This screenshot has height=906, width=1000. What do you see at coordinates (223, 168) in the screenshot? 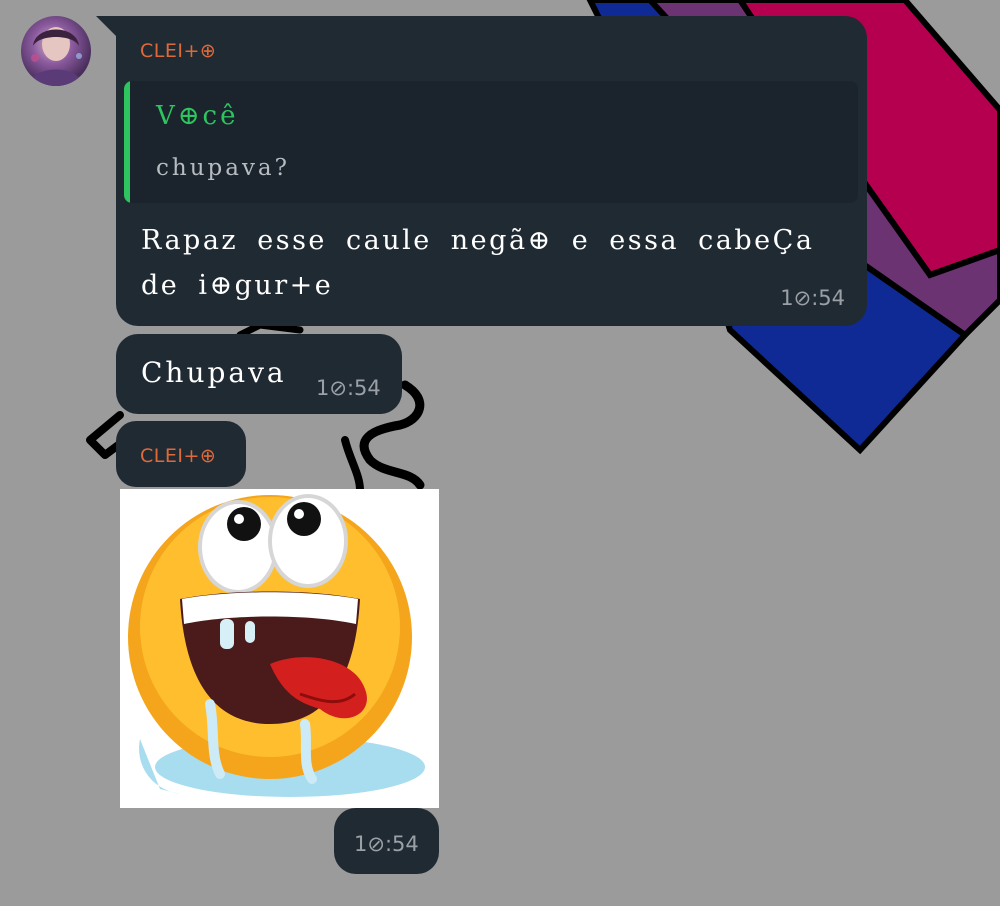
I see `reply-quote-text: chupava?` at bounding box center [223, 168].